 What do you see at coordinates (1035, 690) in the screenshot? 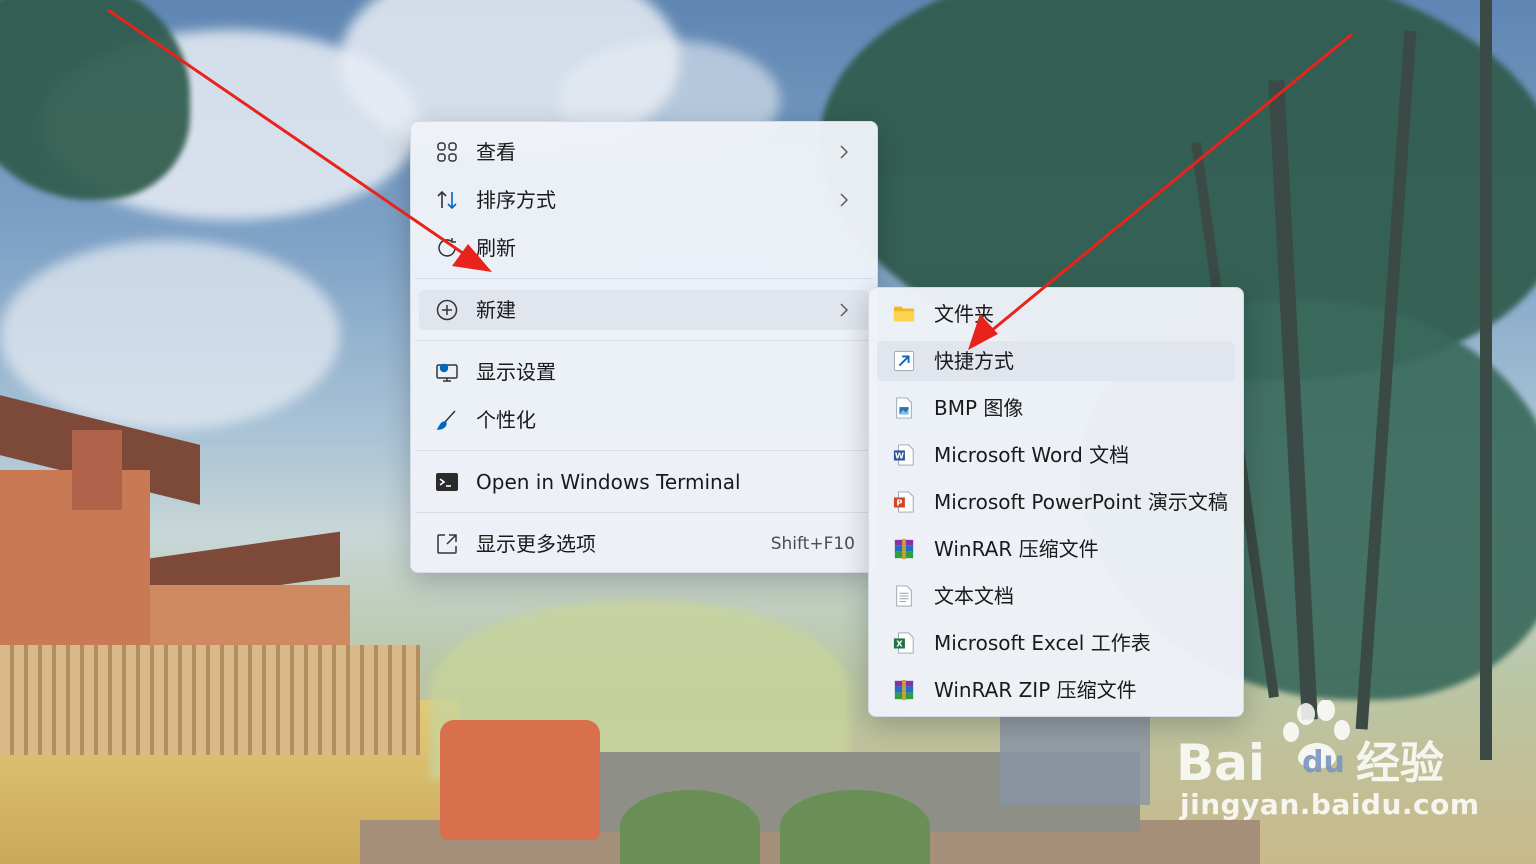
I see `submenu-item-label: WinRAR ZIP 压缩文件` at bounding box center [1035, 690].